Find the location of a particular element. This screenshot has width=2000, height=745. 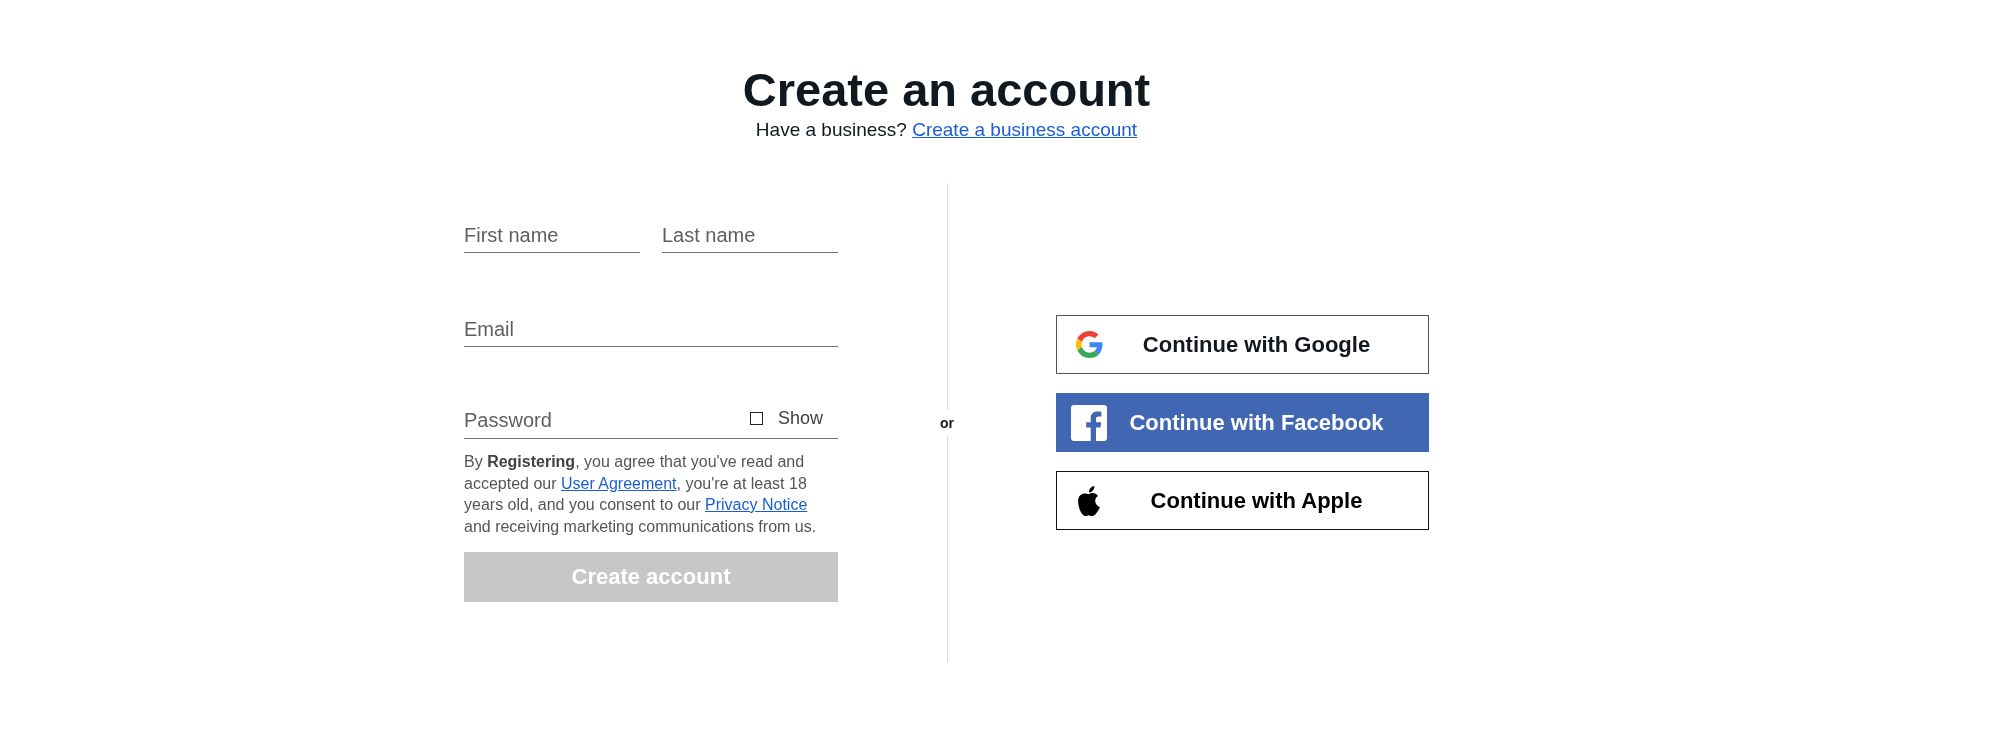

email-field: Email is located at coordinates (651, 322).